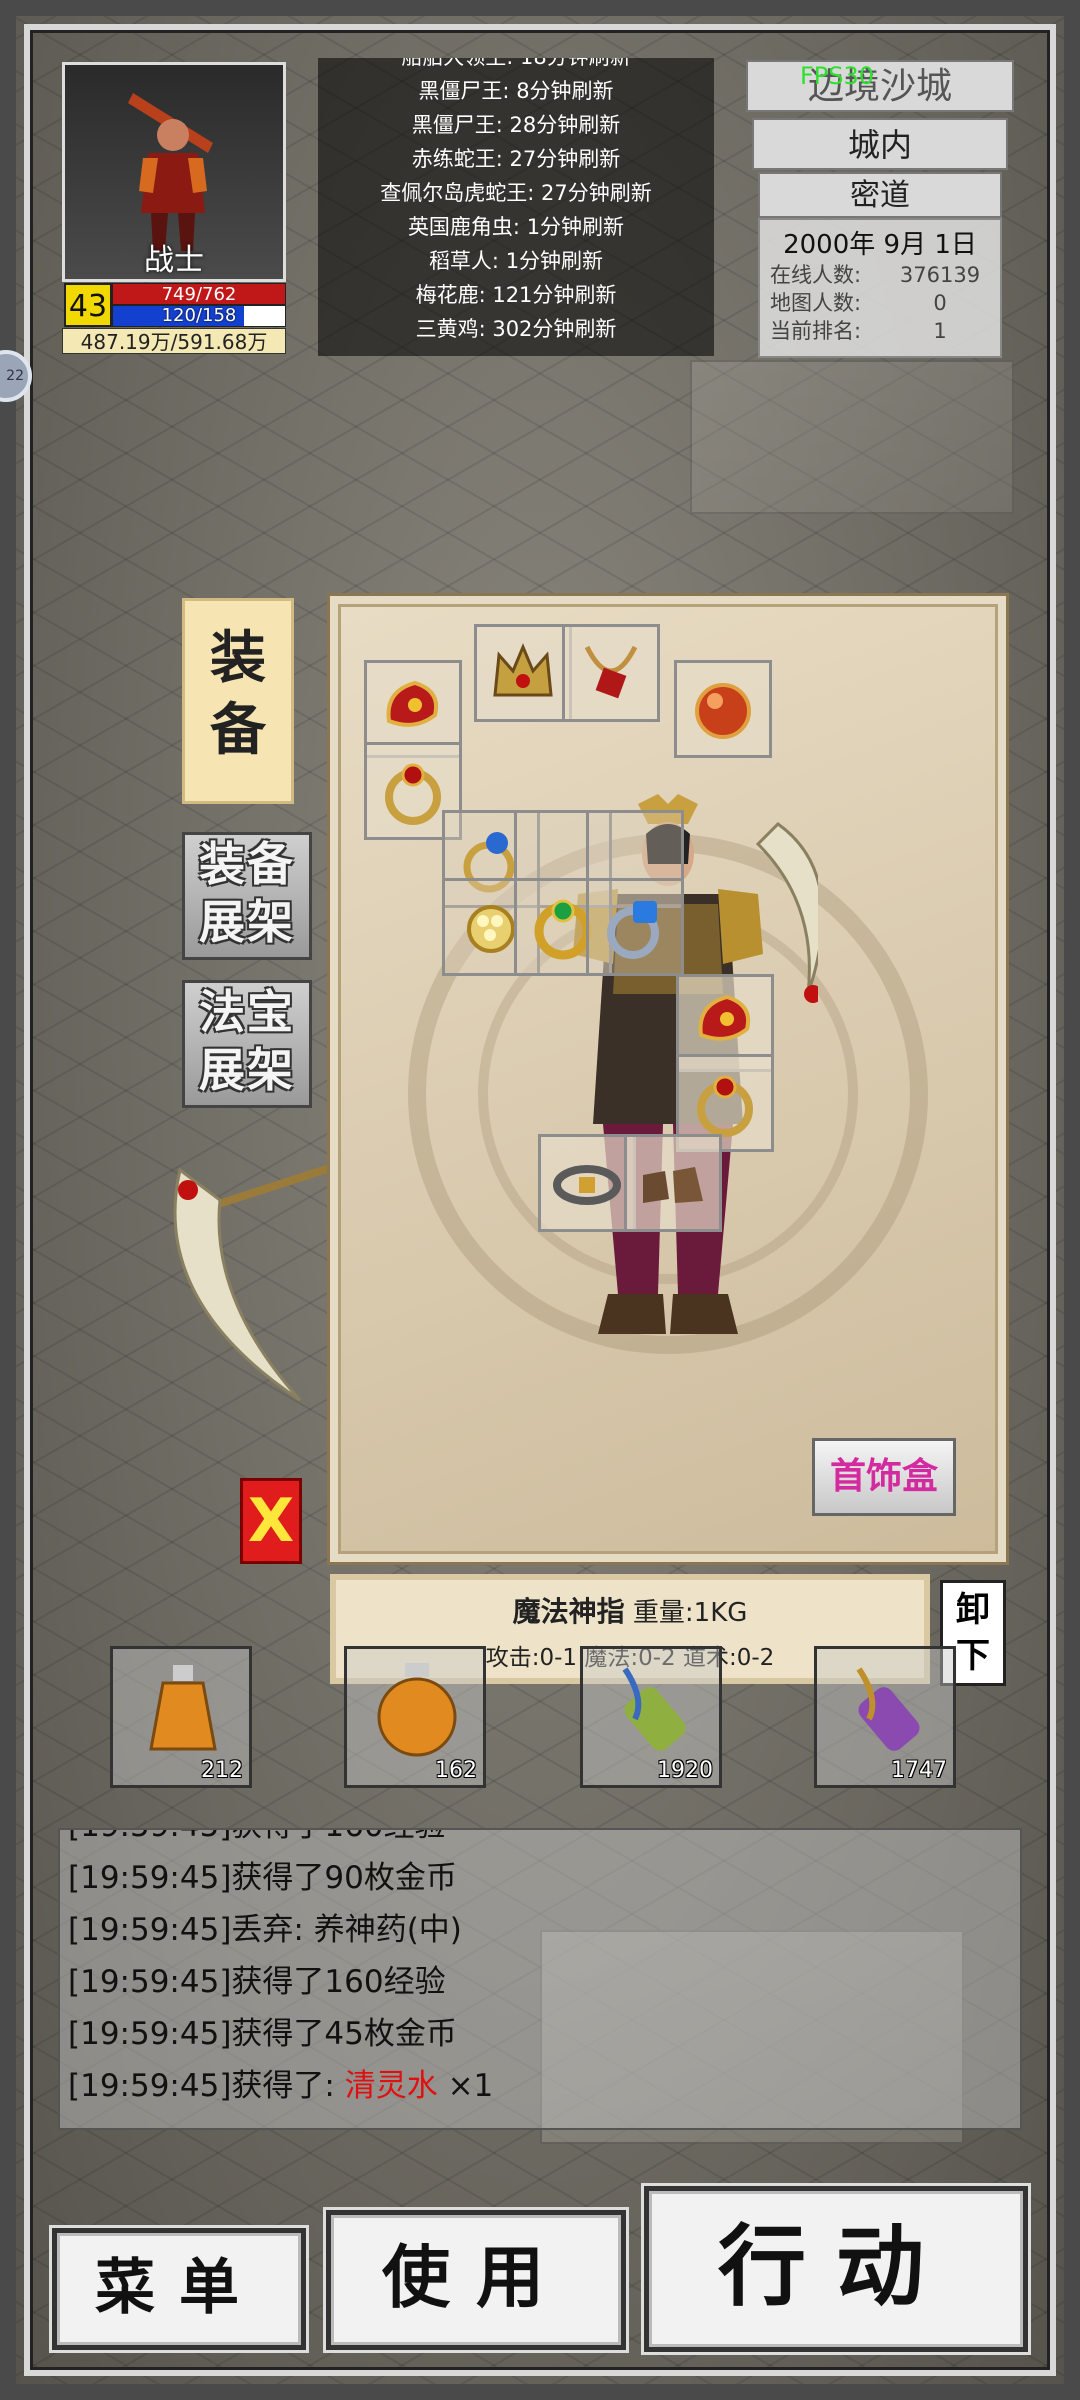  What do you see at coordinates (465, 2086) in the screenshot?
I see `log-suffix: ×1` at bounding box center [465, 2086].